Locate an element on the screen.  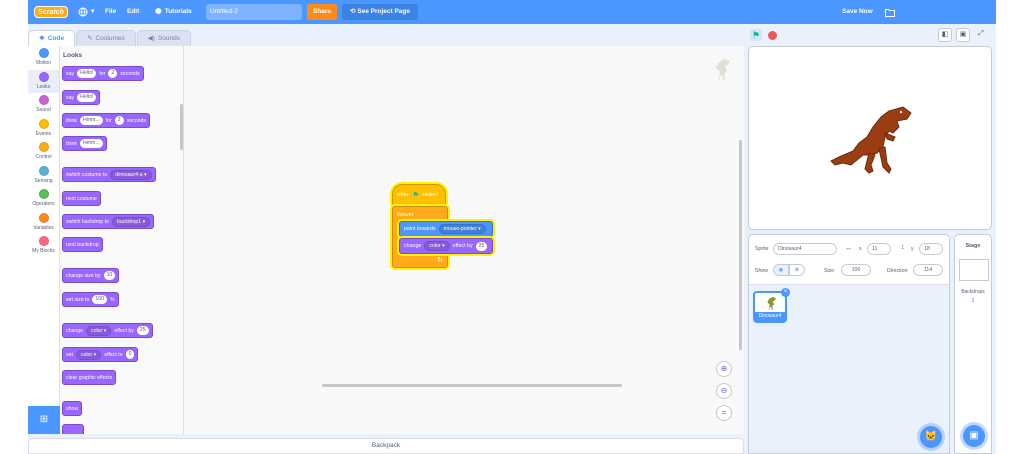
y-input: 18 is located at coordinates (931, 249).